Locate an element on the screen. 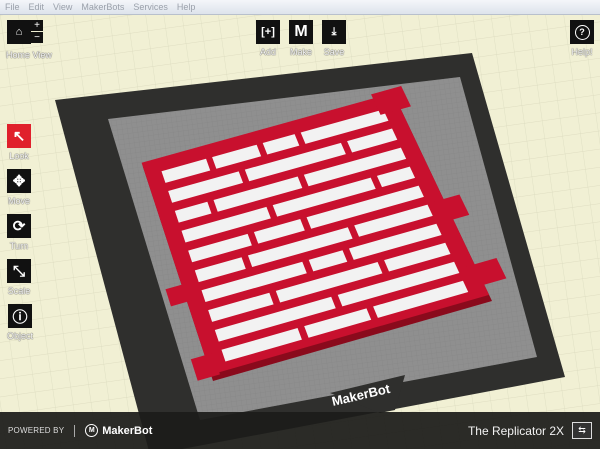 The width and height of the screenshot is (600, 449). tool-turn: ⟳ Turn is located at coordinates (19, 232).